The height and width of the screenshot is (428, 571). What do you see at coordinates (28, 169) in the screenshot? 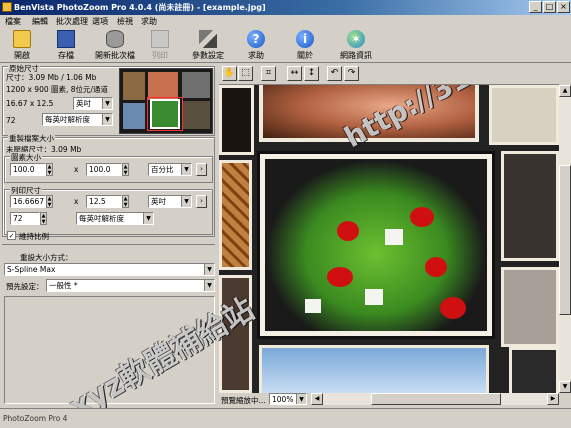
I see `pixel-width-input: 100.0` at bounding box center [28, 169].